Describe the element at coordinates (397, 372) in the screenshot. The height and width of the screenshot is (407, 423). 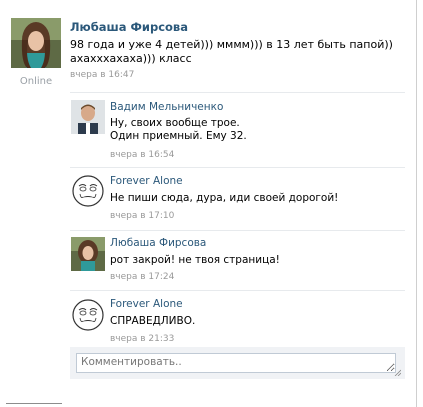
I see `resize-grip-icon` at that location.